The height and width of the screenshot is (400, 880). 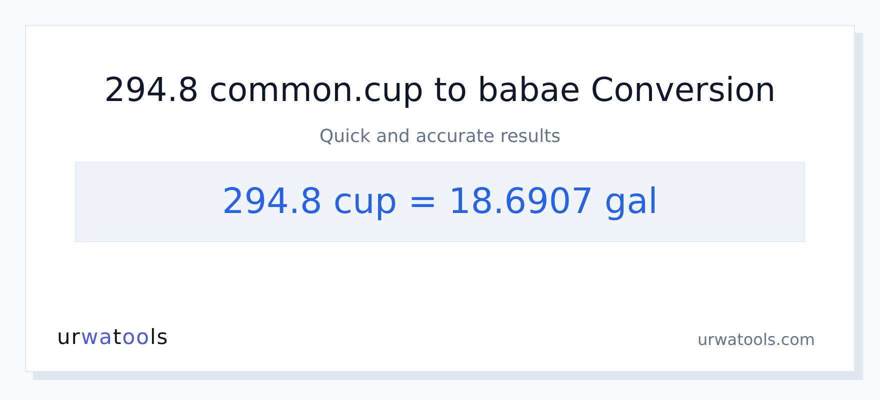 What do you see at coordinates (113, 337) in the screenshot?
I see `logo: urwatools` at bounding box center [113, 337].